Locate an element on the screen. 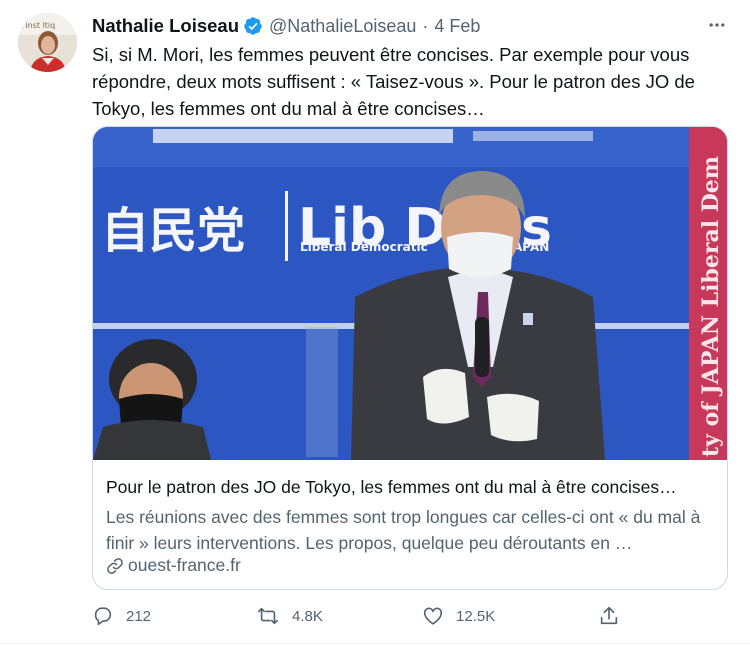 The image size is (750, 645). reply-count: 212 is located at coordinates (139, 616).